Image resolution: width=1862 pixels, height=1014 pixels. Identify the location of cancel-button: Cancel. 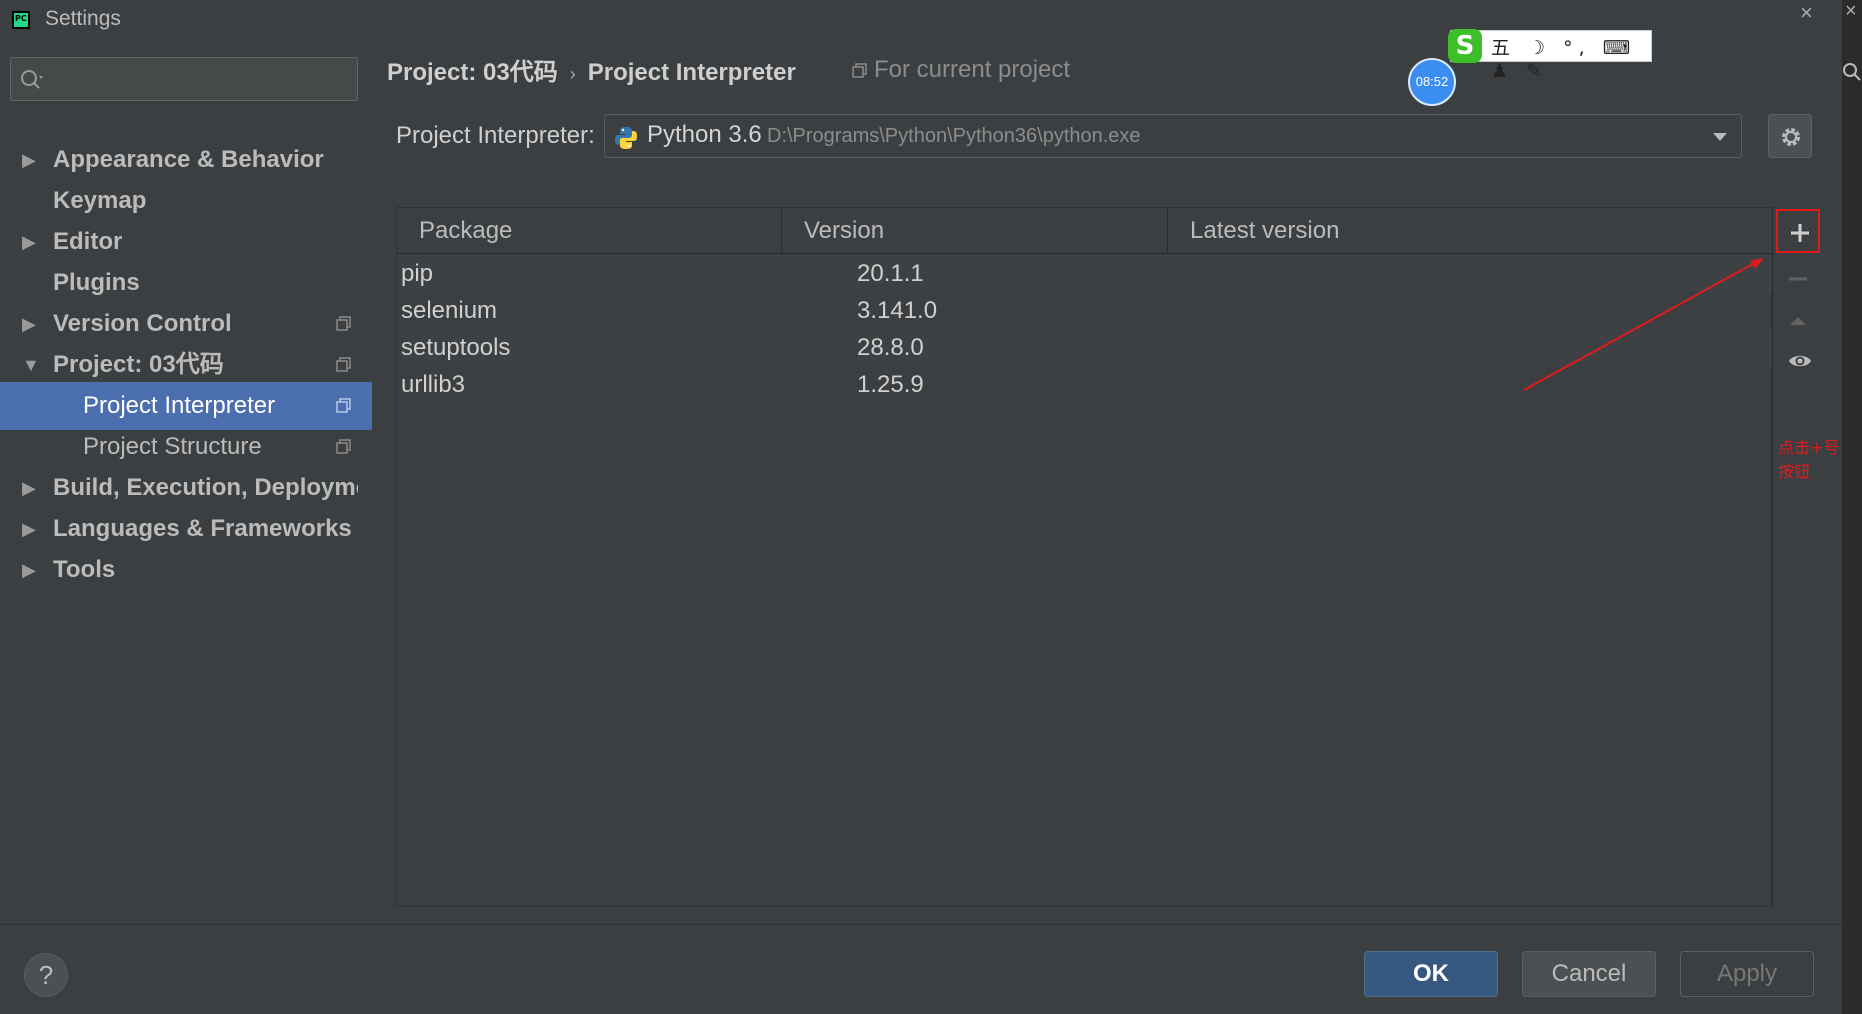
(1589, 974).